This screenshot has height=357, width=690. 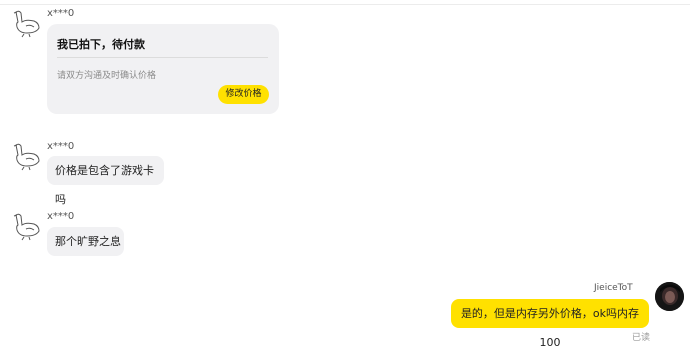 I want to click on order-card: 我已拍下，待付款 请双方沟通及时确认价格 修改价格, so click(x=163, y=69).